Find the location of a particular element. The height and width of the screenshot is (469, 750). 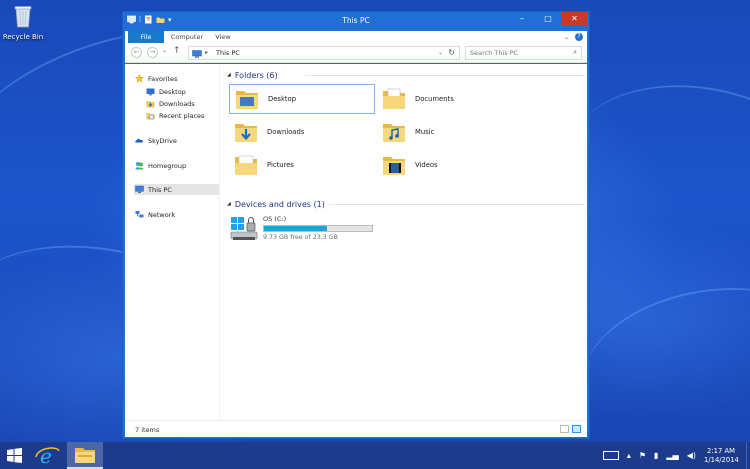

desktop-folder-icon is located at coordinates (247, 100).